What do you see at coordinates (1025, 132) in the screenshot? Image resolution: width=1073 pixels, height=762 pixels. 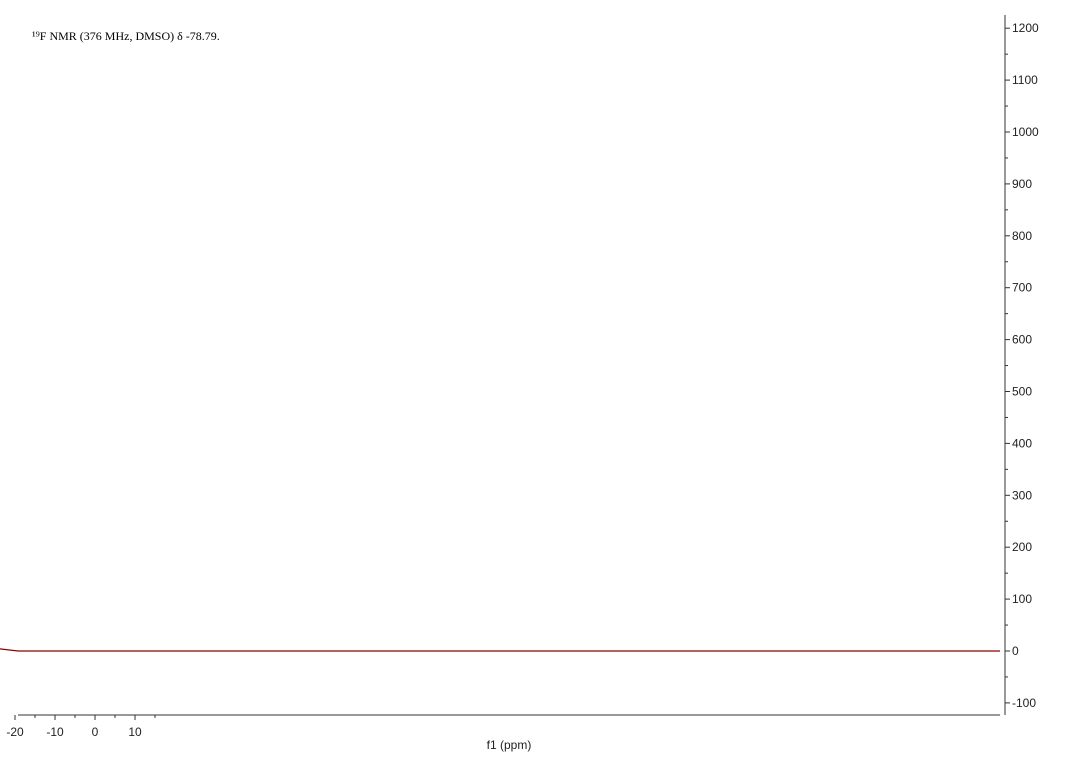 I see `y-tick-label: 1000` at bounding box center [1025, 132].